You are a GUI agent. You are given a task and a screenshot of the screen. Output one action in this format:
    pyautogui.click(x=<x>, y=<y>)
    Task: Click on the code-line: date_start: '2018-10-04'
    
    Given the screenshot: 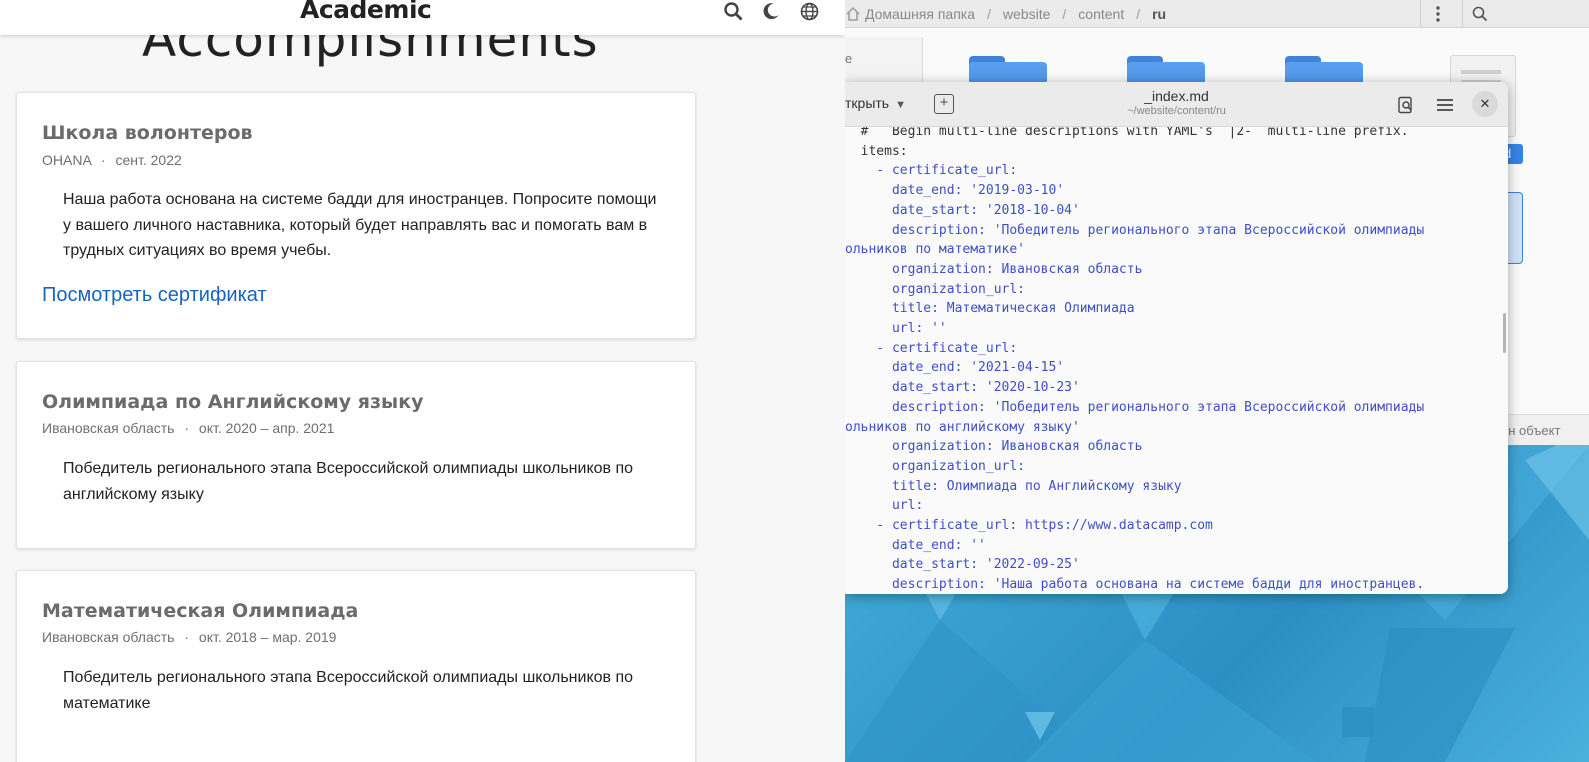 What is the action you would take?
    pyautogui.click(x=962, y=210)
    